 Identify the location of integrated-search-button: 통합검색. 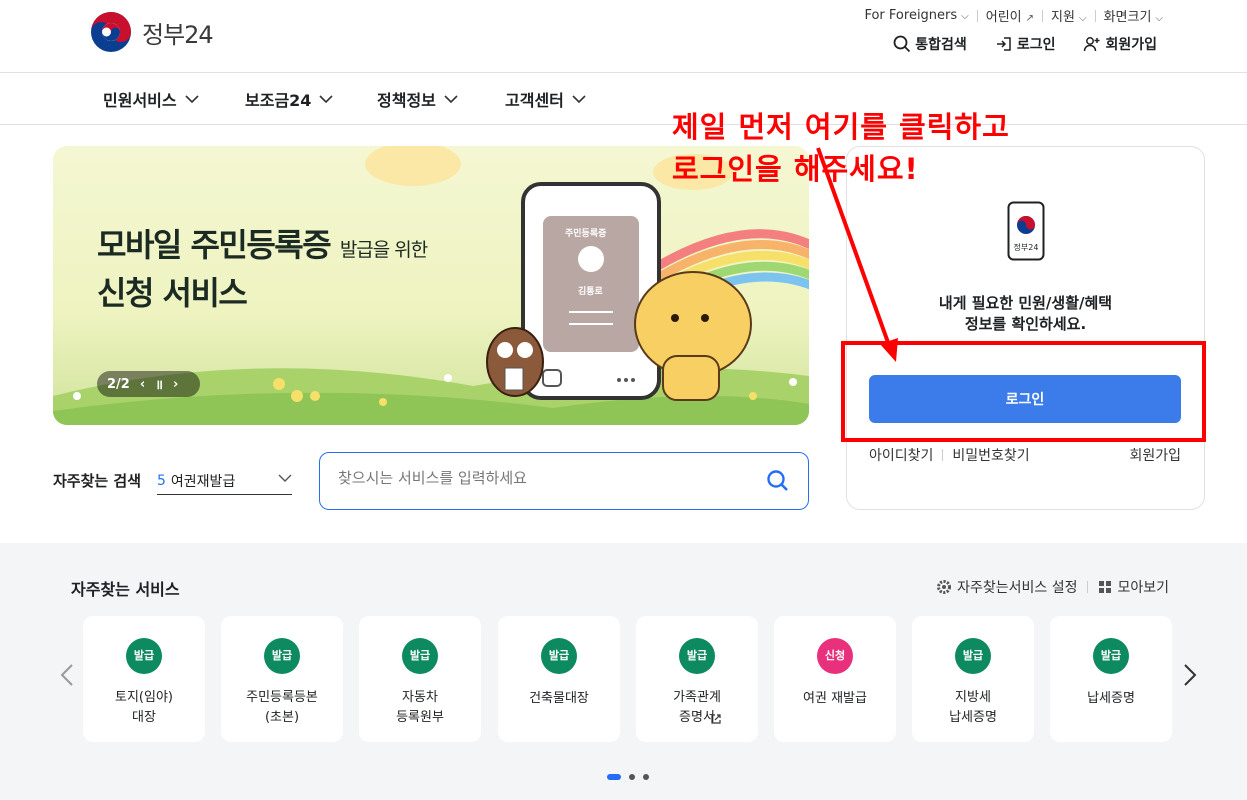
(930, 44).